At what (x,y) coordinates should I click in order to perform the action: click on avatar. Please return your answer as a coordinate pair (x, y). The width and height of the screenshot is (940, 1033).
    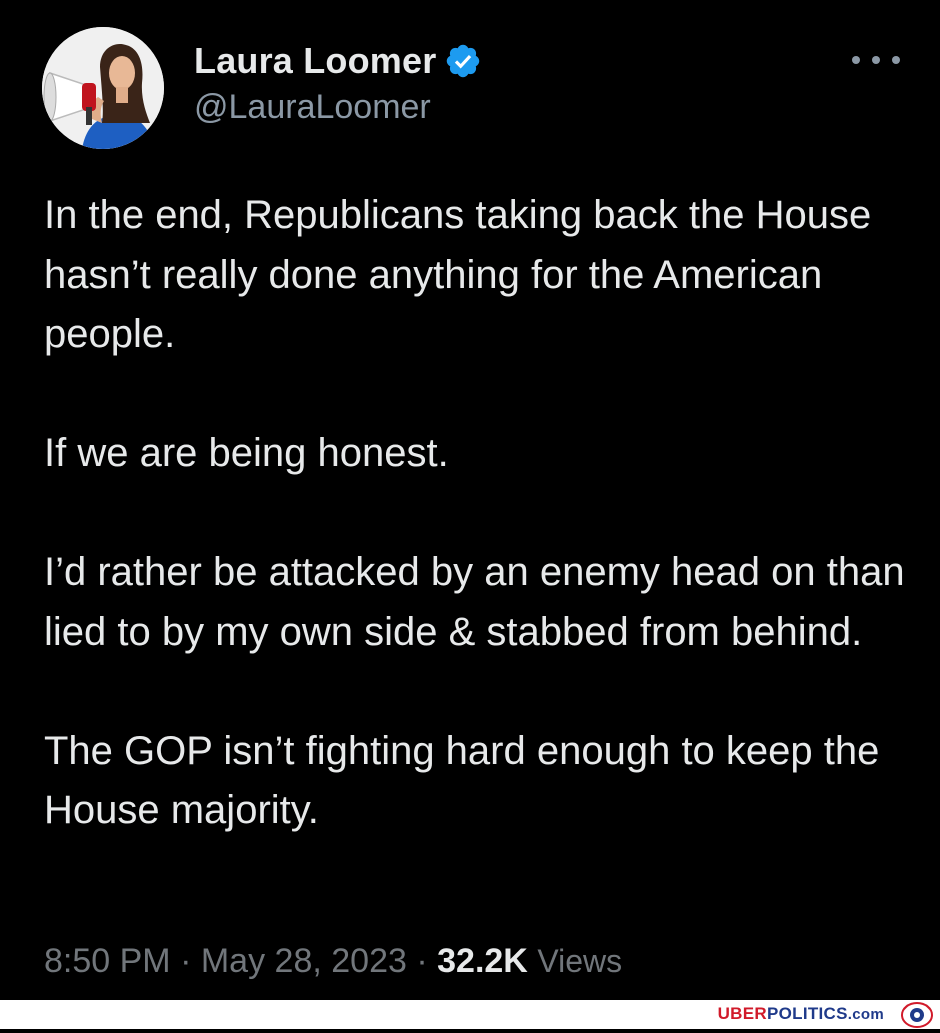
    Looking at the image, I should click on (103, 88).